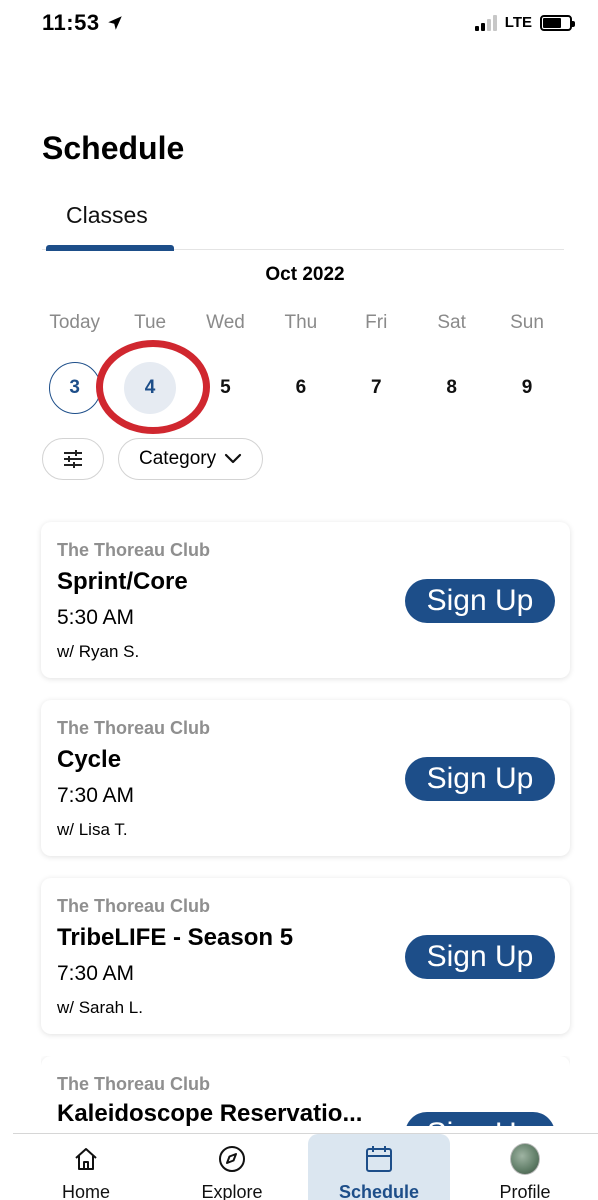 This screenshot has width=598, height=1200. I want to click on weekday-label: Sun, so click(527, 322).